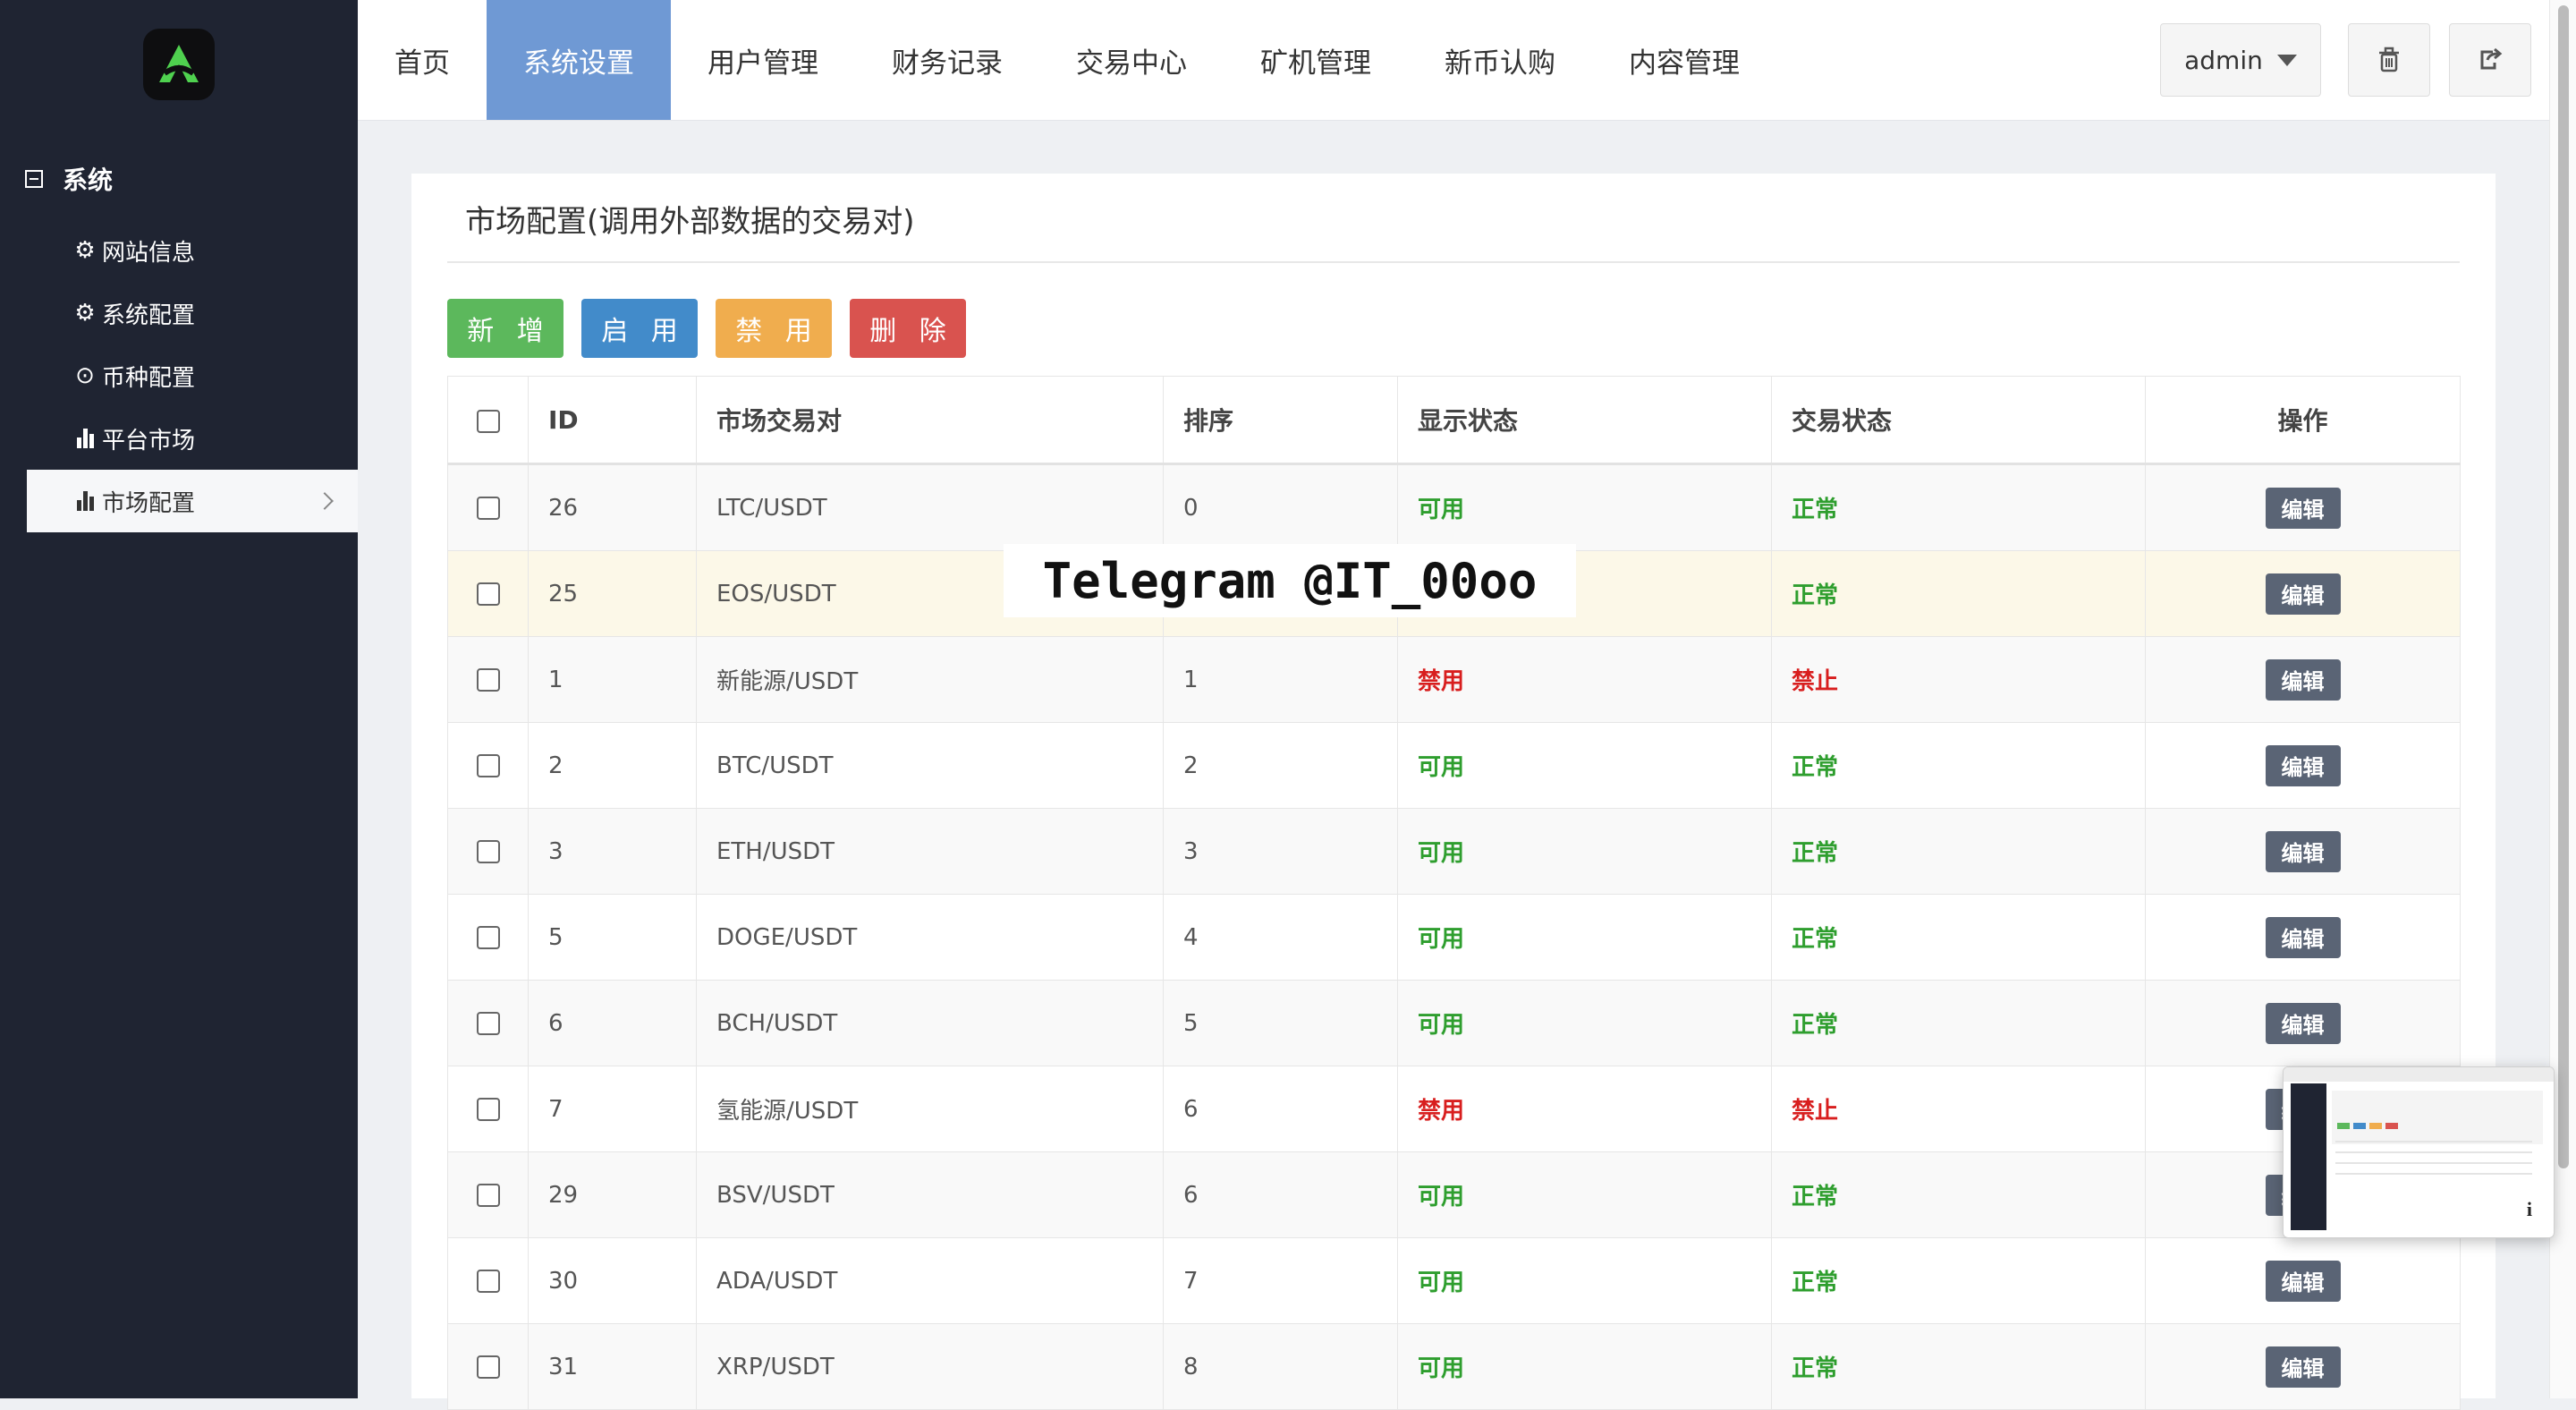 Image resolution: width=2576 pixels, height=1410 pixels. Describe the element at coordinates (1454, 1109) in the screenshot. I see `table-row: 7氢能源/USDT6禁用禁止编辑` at that location.